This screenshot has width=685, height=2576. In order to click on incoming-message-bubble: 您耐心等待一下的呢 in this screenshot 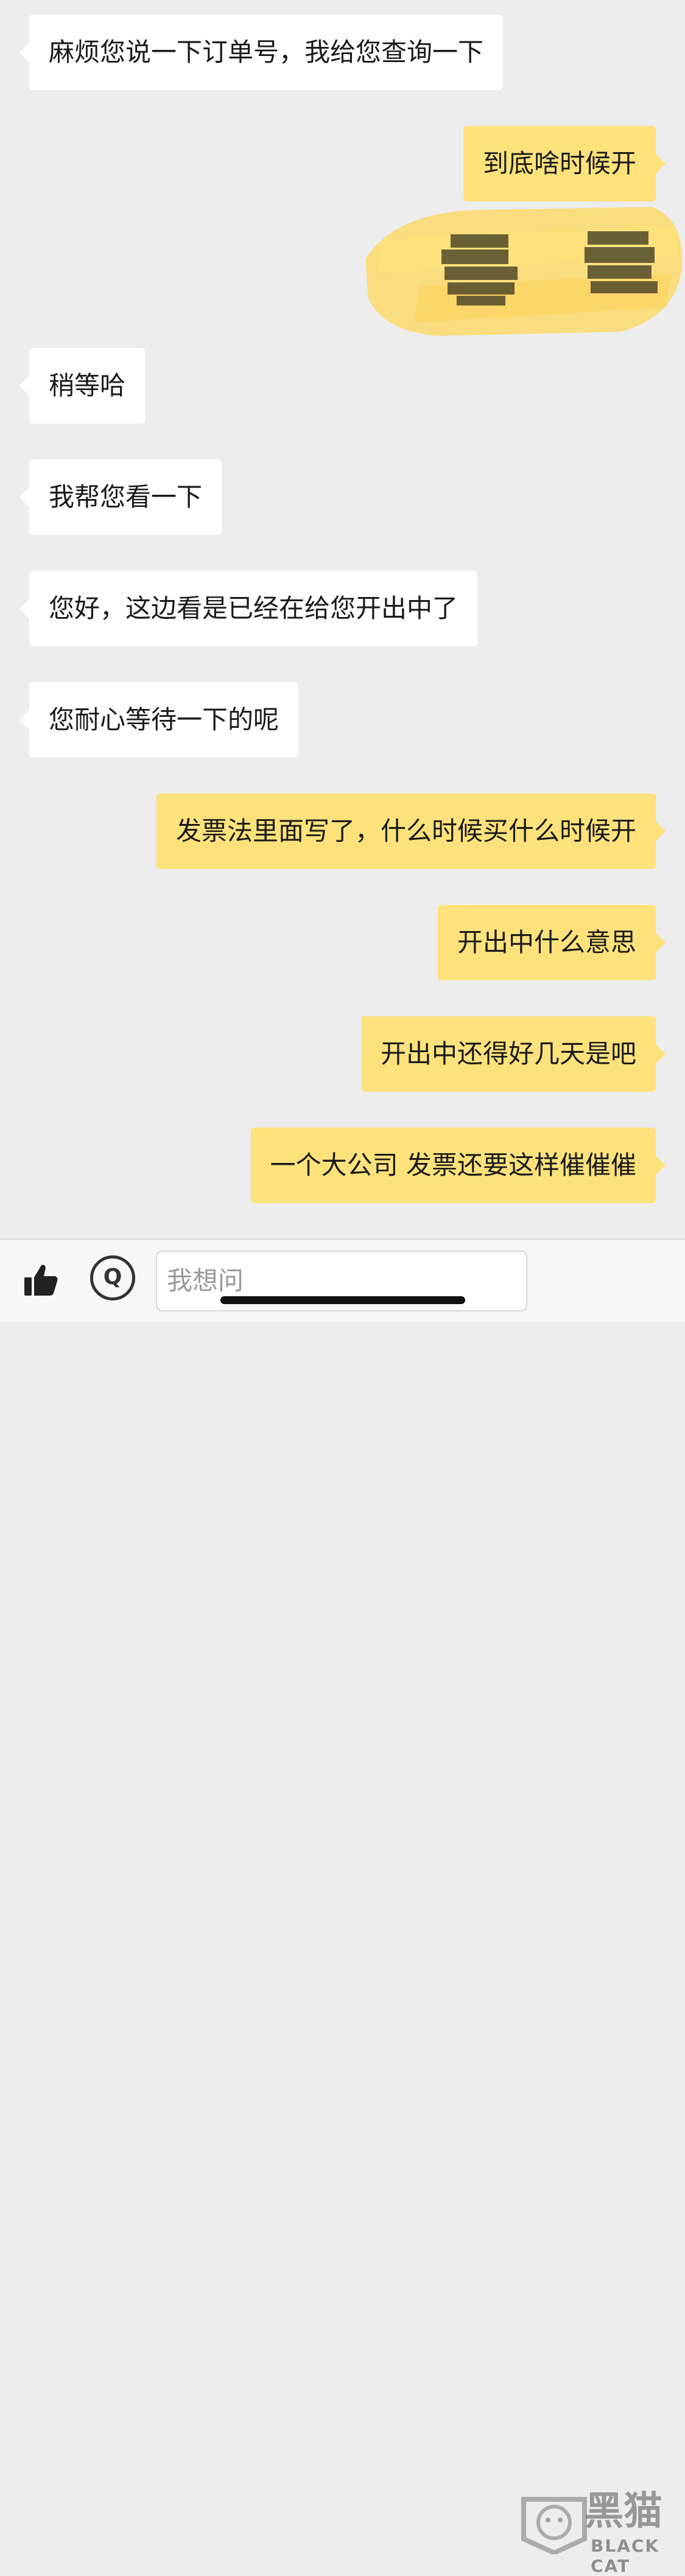, I will do `click(159, 720)`.